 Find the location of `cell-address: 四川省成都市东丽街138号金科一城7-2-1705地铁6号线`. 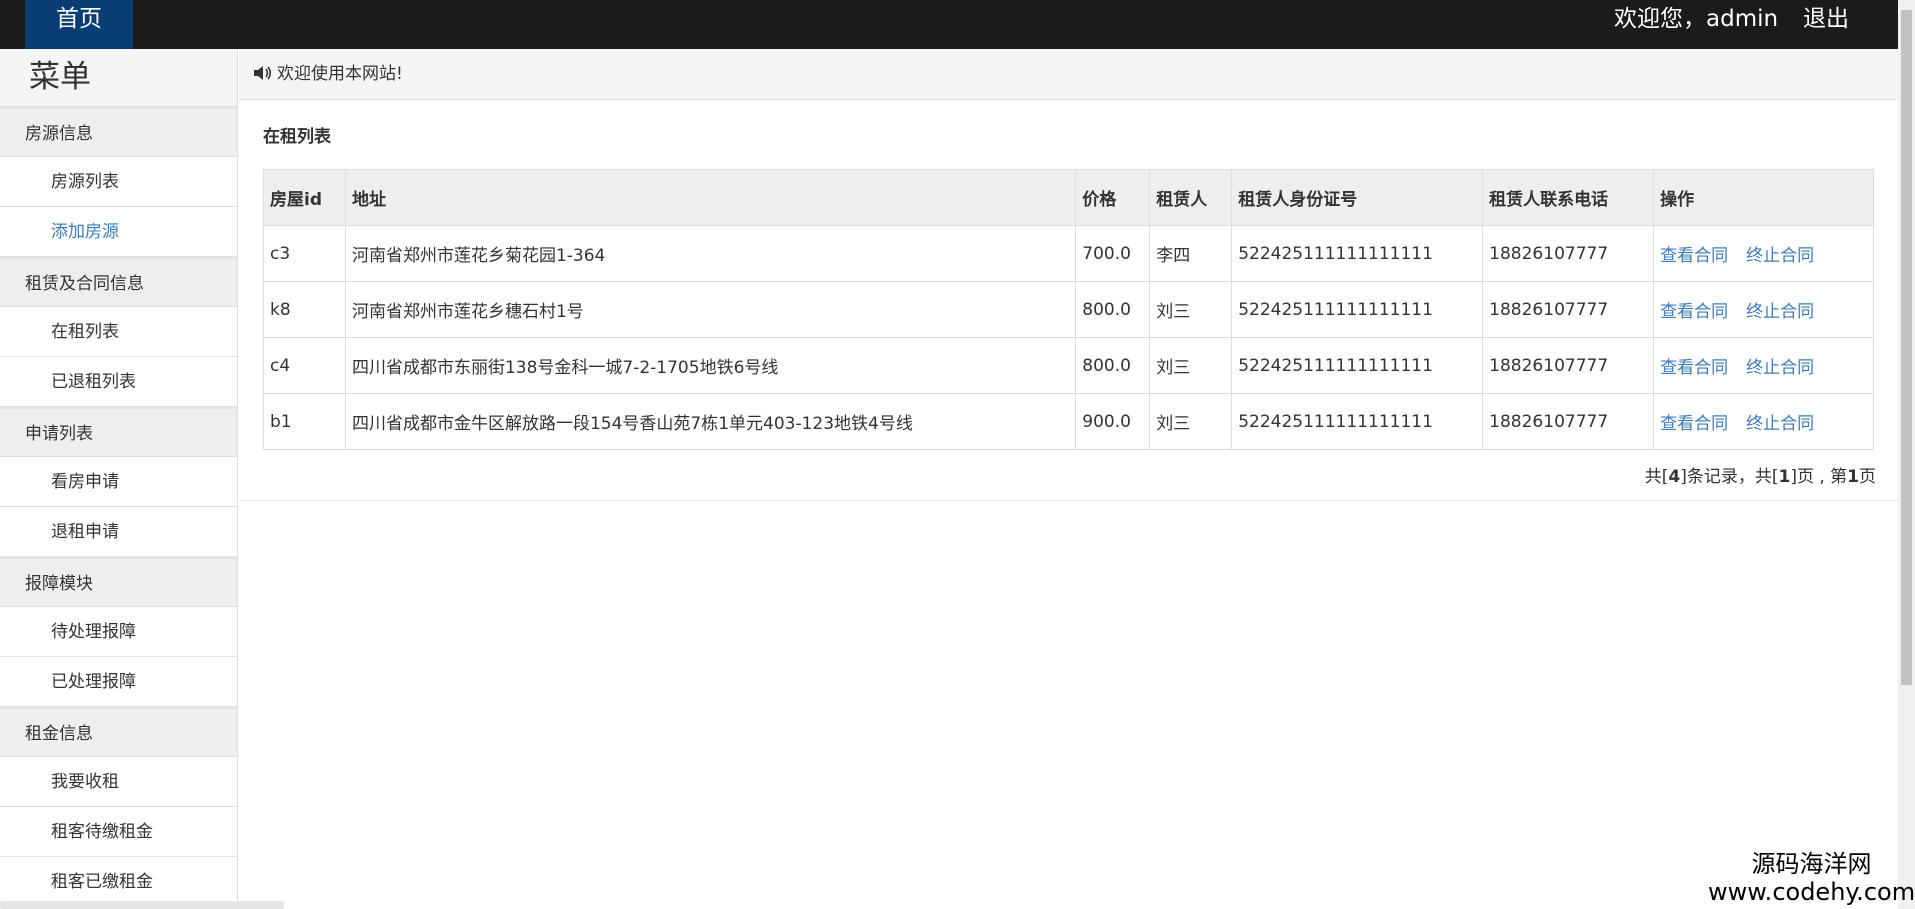

cell-address: 四川省成都市东丽街138号金科一城7-2-1705地铁6号线 is located at coordinates (710, 365).